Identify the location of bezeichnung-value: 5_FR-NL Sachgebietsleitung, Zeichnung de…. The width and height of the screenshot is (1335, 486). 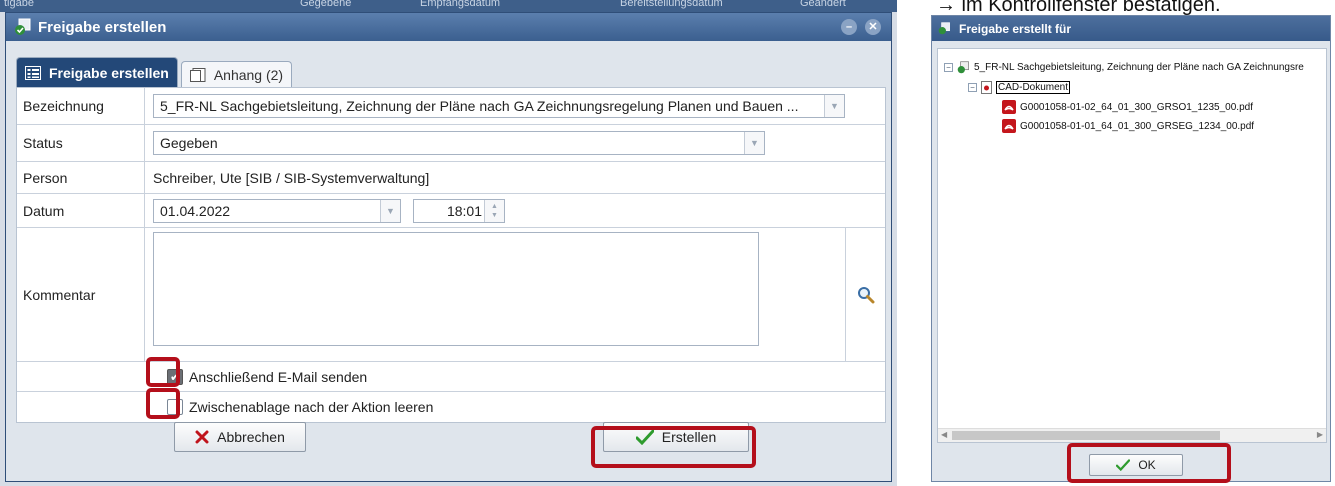
(479, 106).